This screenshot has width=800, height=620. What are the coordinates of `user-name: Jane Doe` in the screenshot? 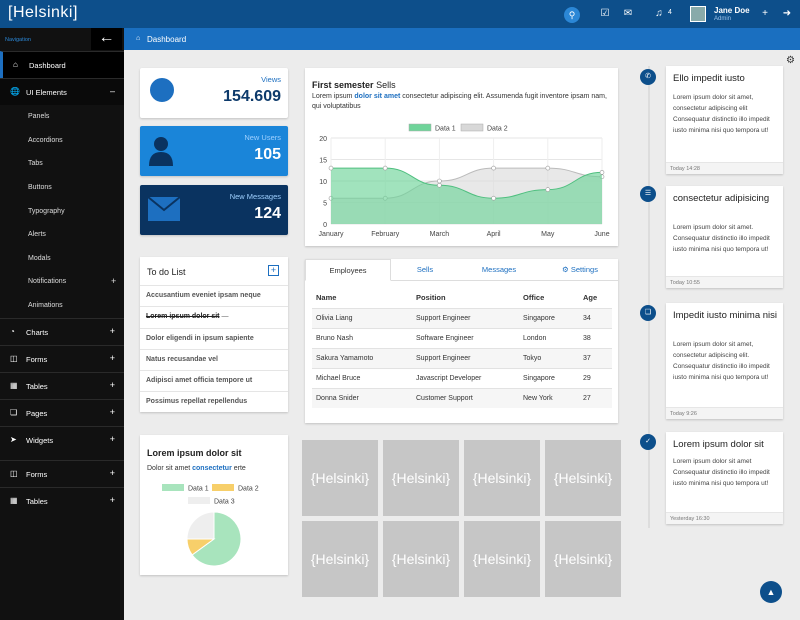 It's located at (732, 10).